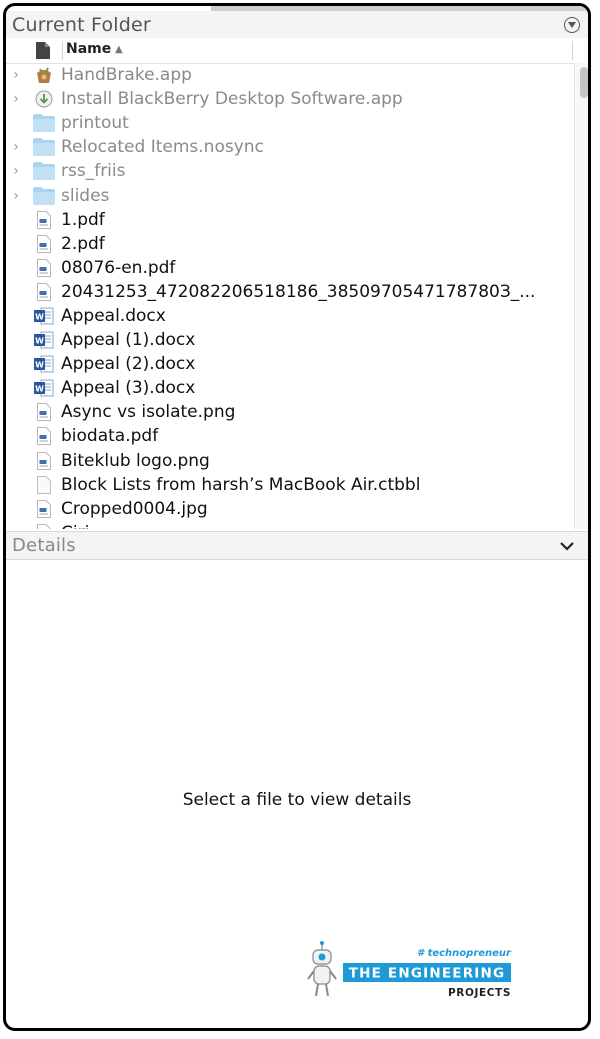 This screenshot has height=1039, width=600. I want to click on file-name: slides, so click(85, 195).